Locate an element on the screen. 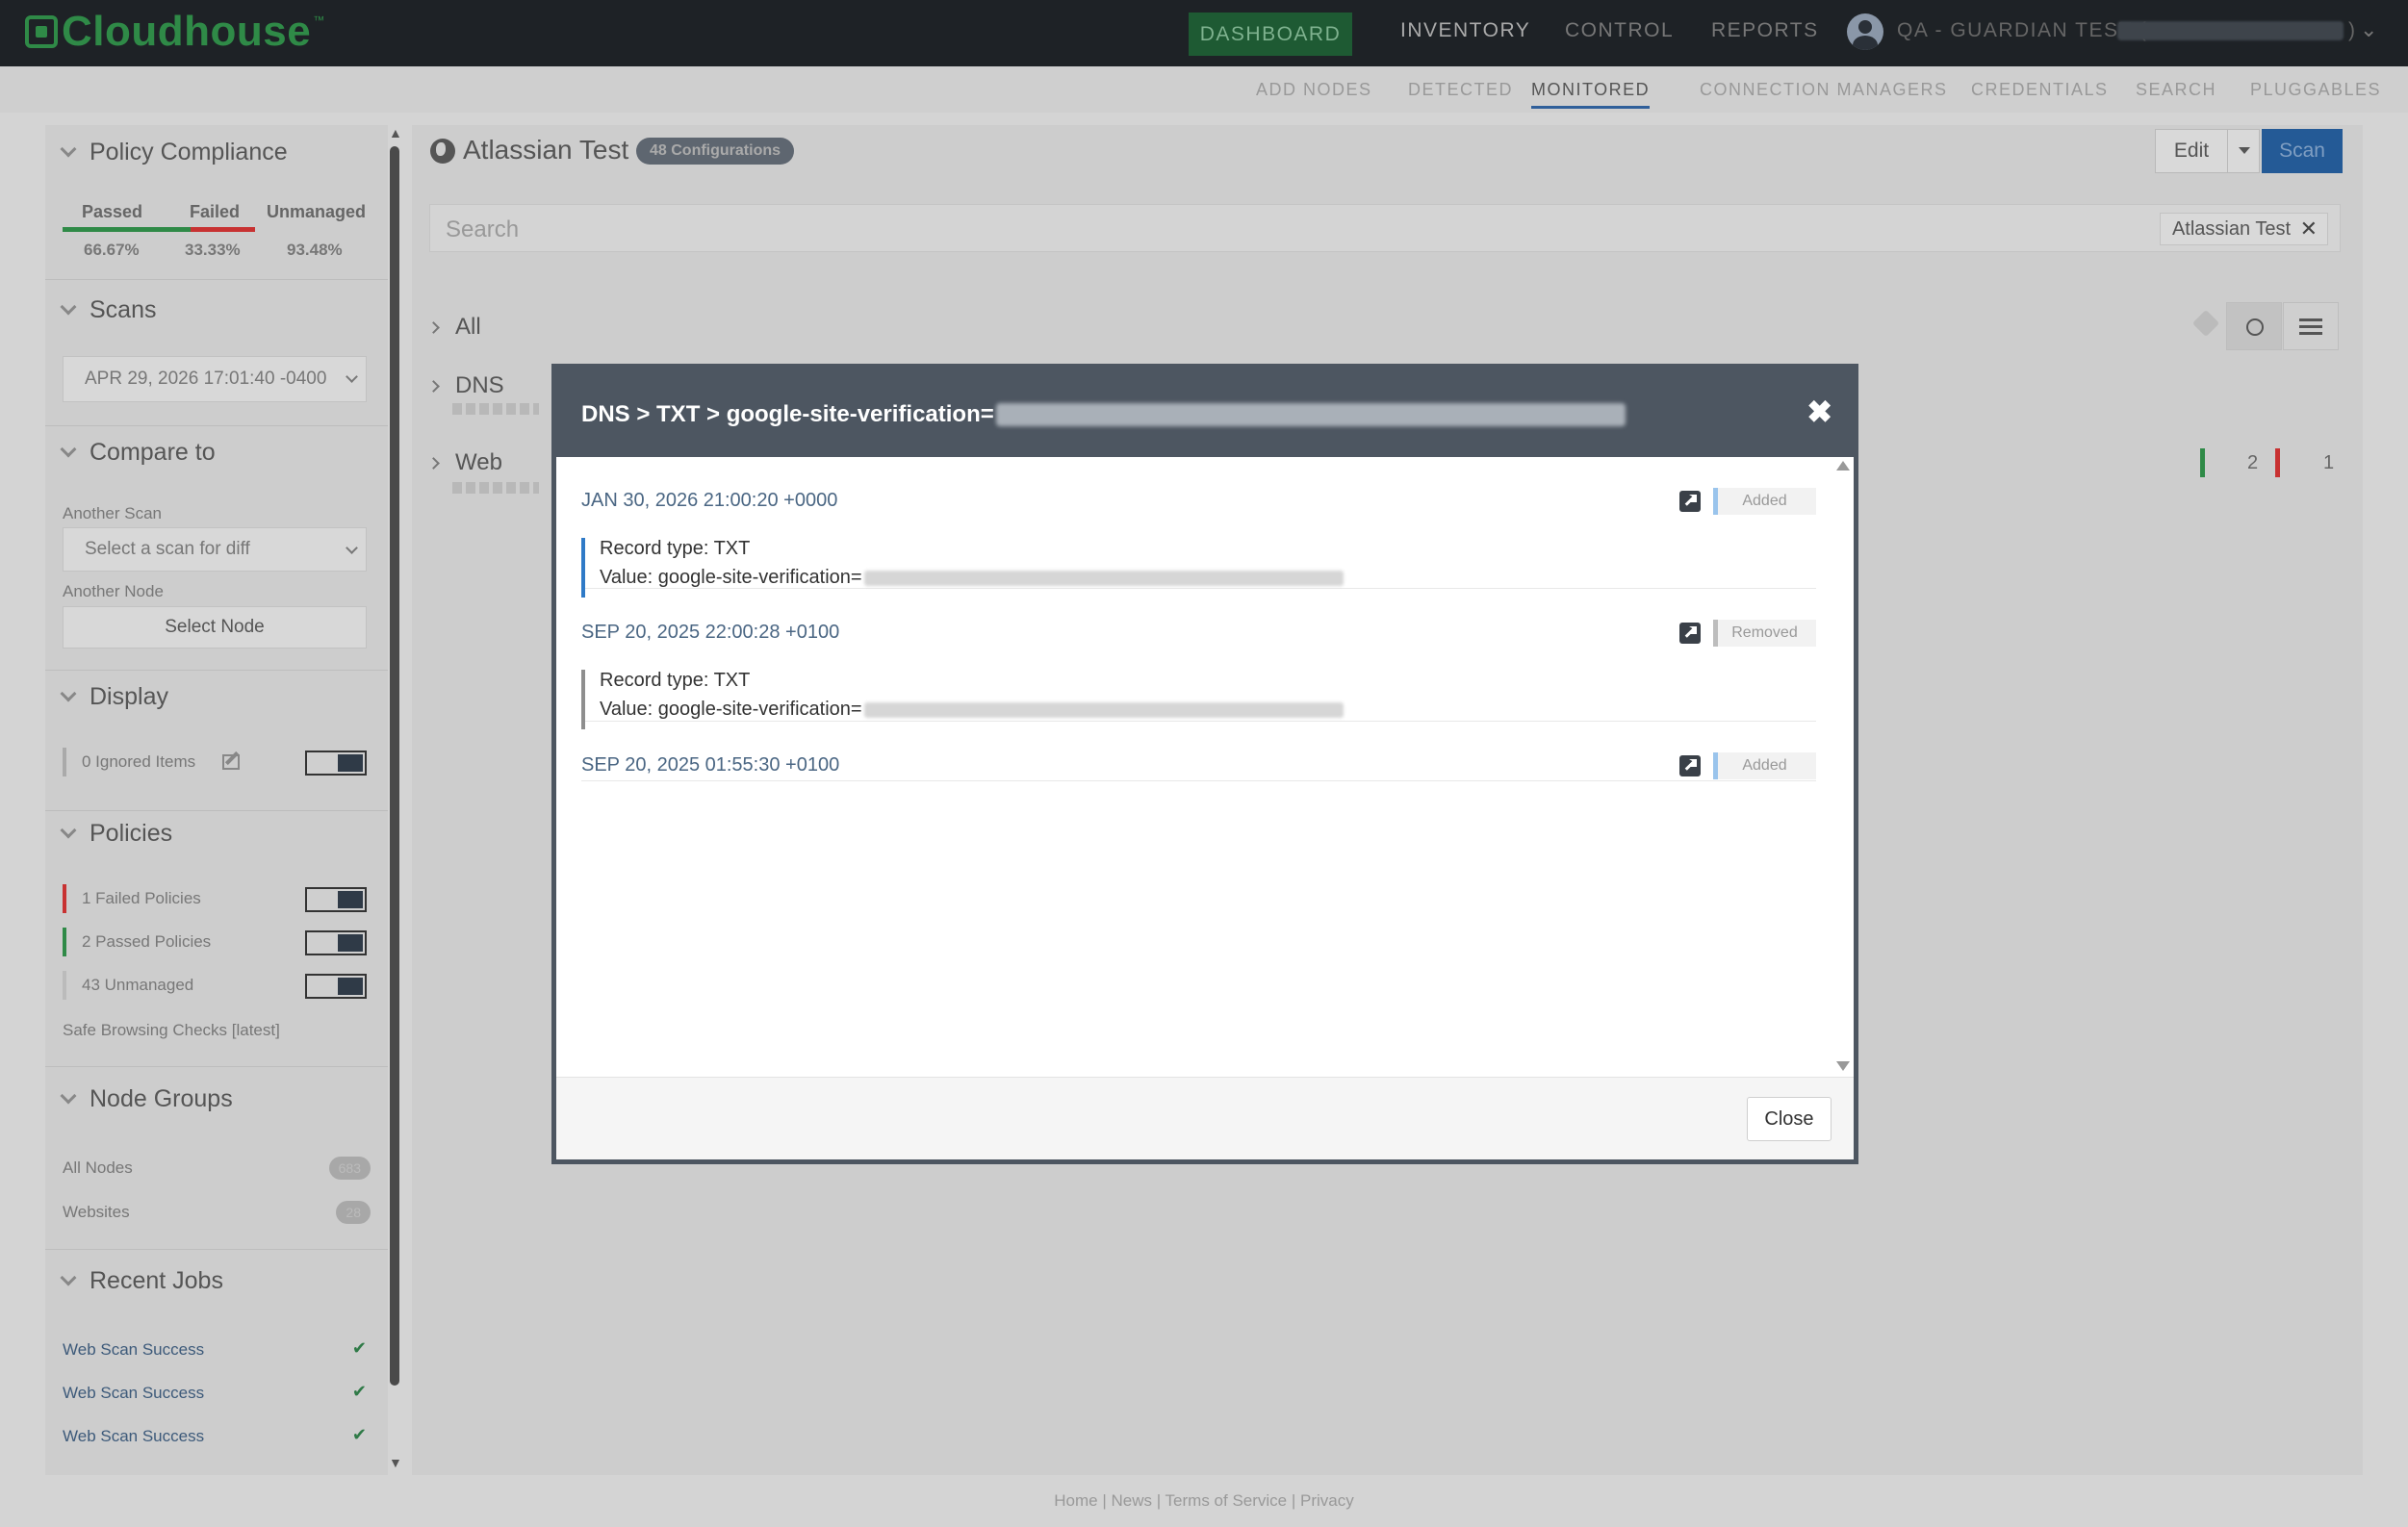 This screenshot has width=2408, height=1527. modal-title-text: DNS > TXT > google-site-verification= is located at coordinates (787, 414).